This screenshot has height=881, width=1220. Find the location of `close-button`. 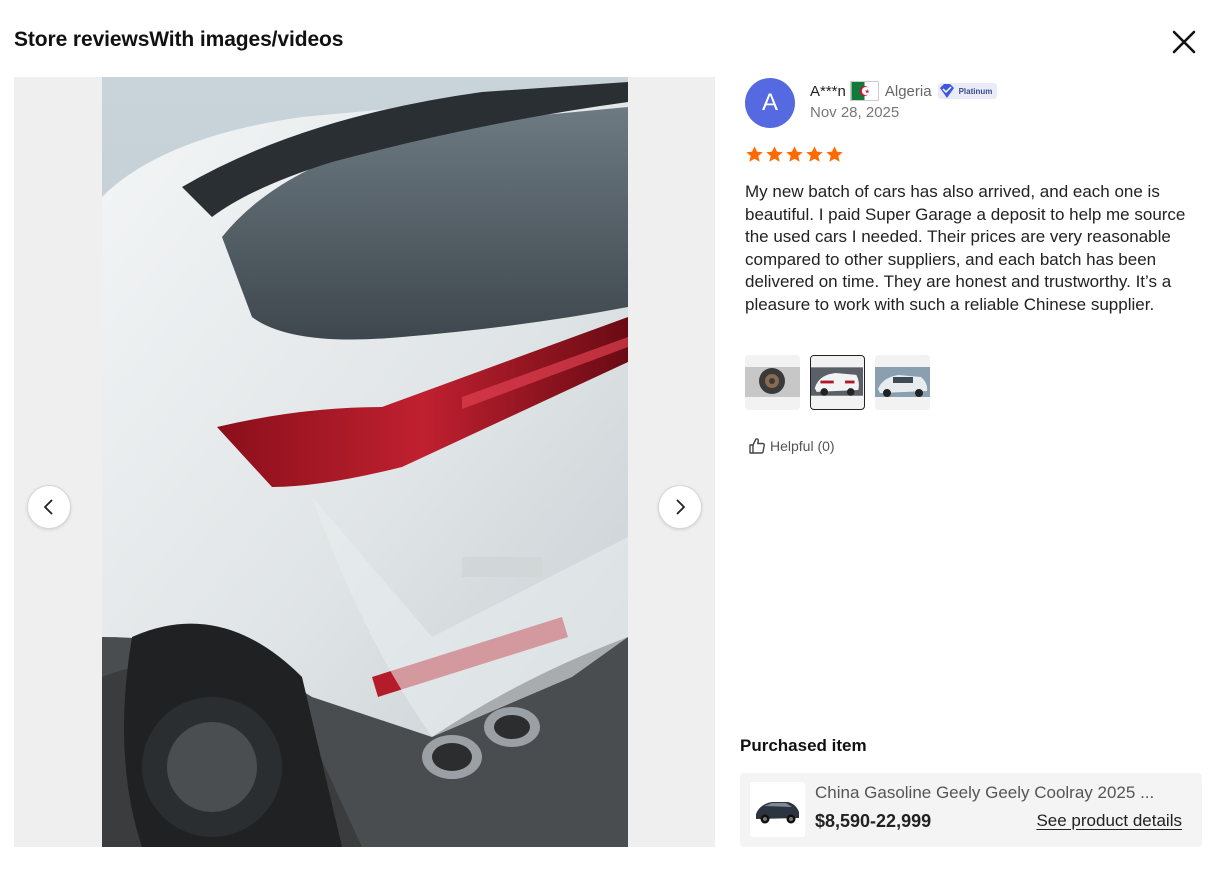

close-button is located at coordinates (1184, 42).